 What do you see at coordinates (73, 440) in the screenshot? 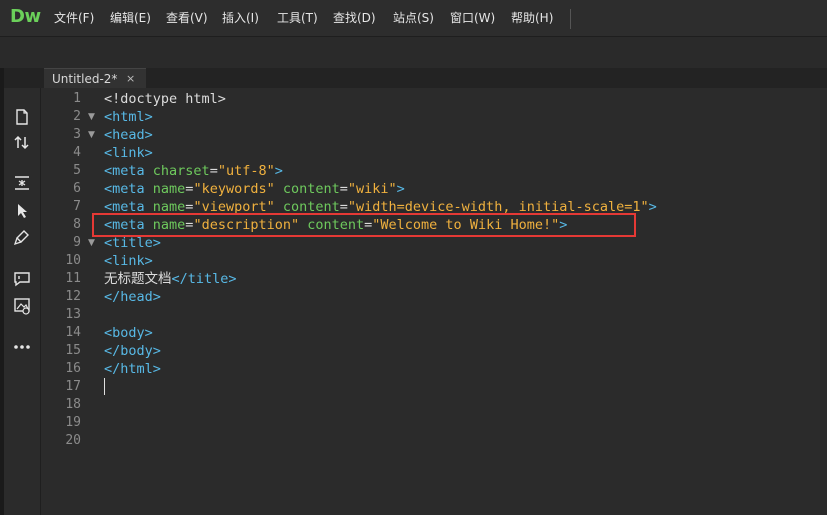
I see `line-number: 20` at bounding box center [73, 440].